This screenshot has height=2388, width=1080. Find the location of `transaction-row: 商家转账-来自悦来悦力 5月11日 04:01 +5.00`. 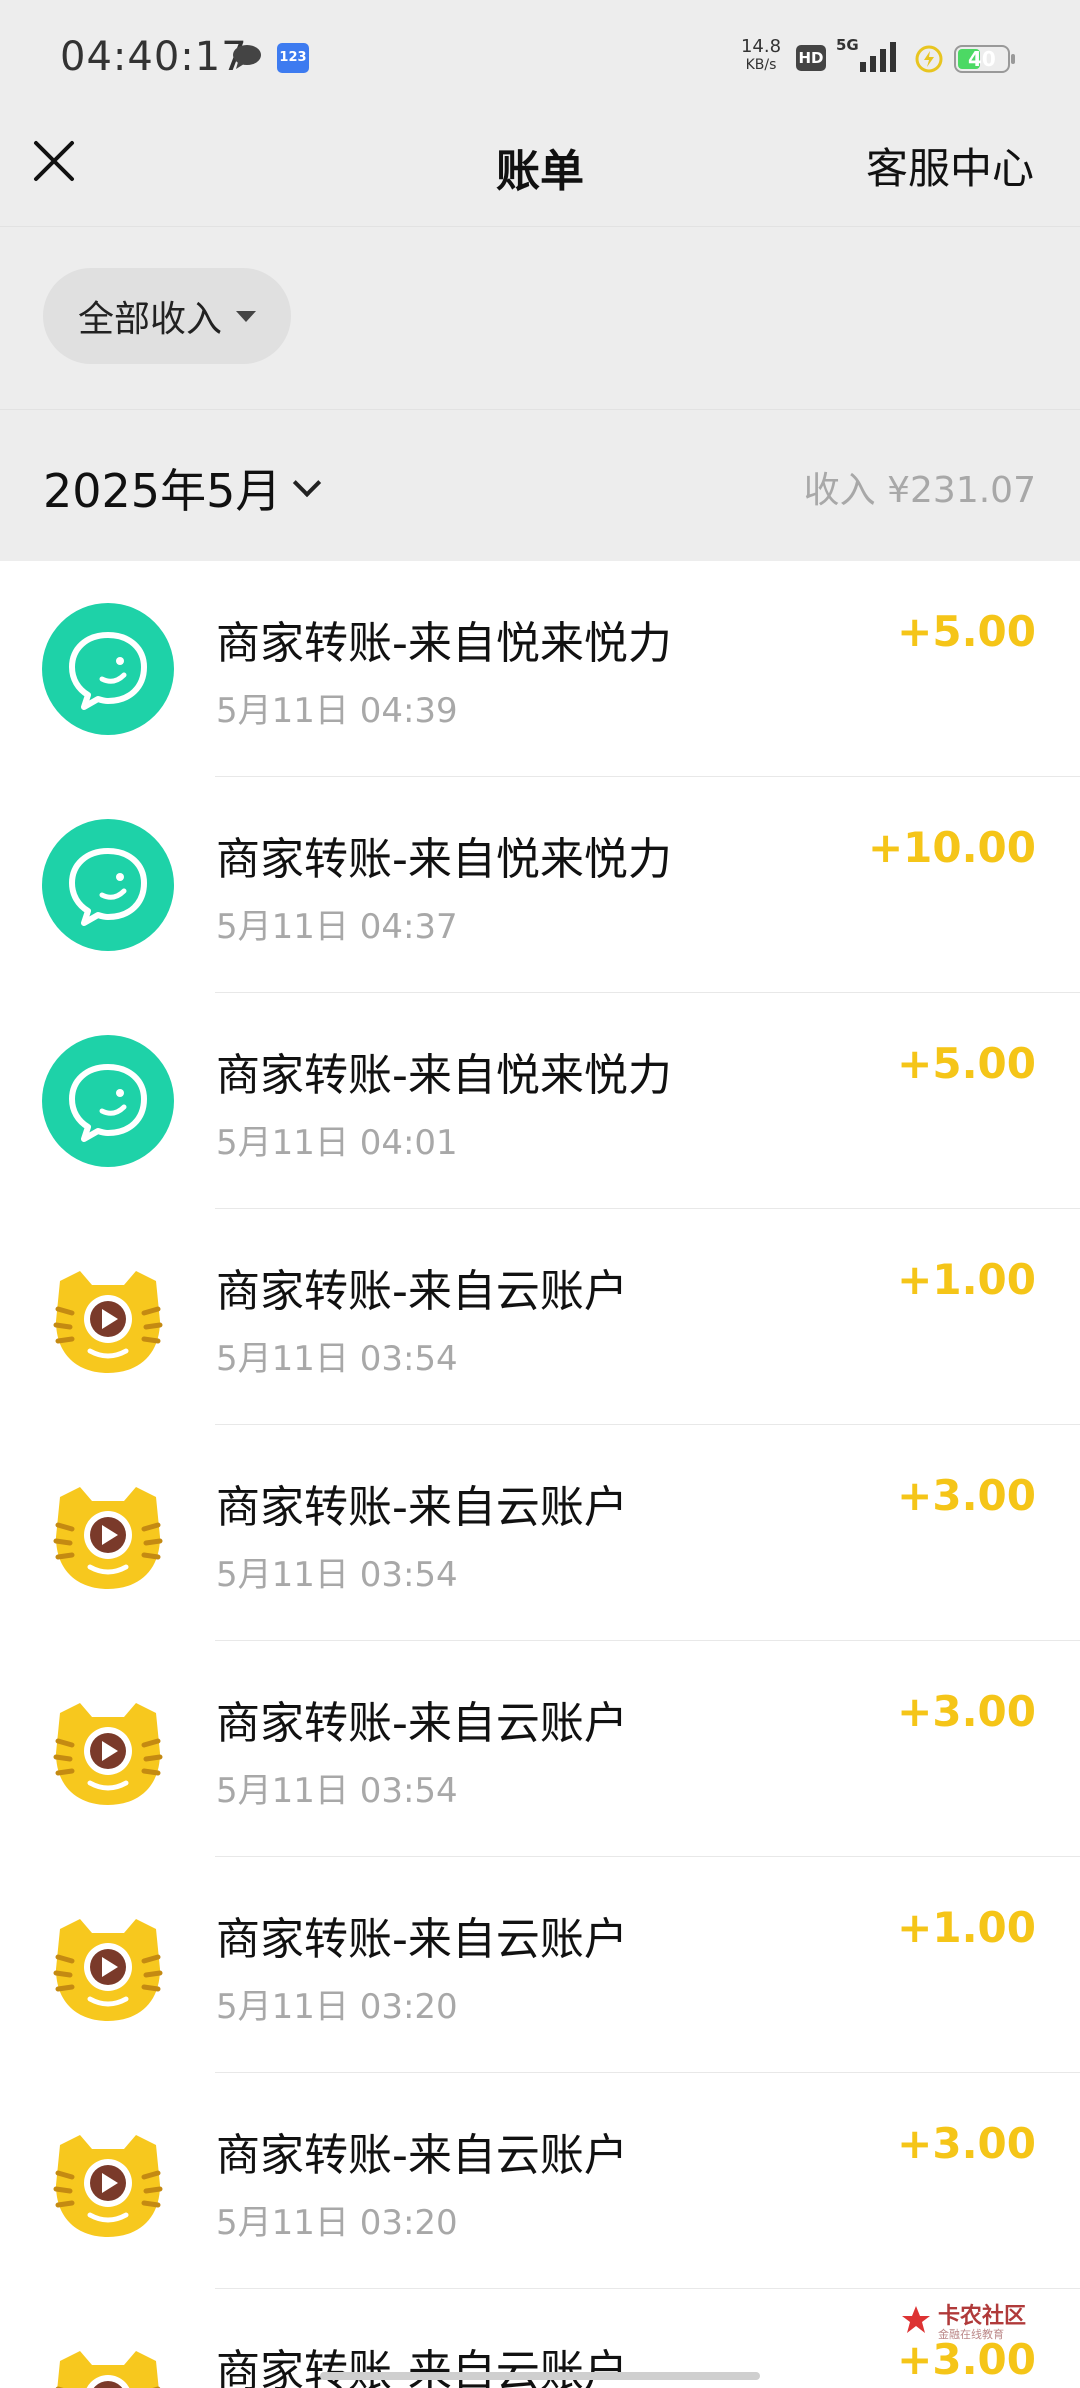

transaction-row: 商家转账-来自悦来悦力 5月11日 04:01 +5.00 is located at coordinates (540, 1101).